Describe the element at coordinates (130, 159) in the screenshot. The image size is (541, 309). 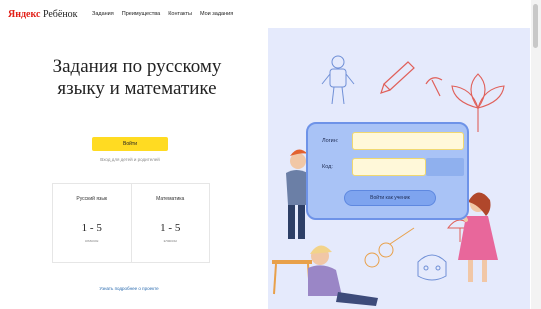
I see `parent-login-link: Вход для детей и родителей` at that location.